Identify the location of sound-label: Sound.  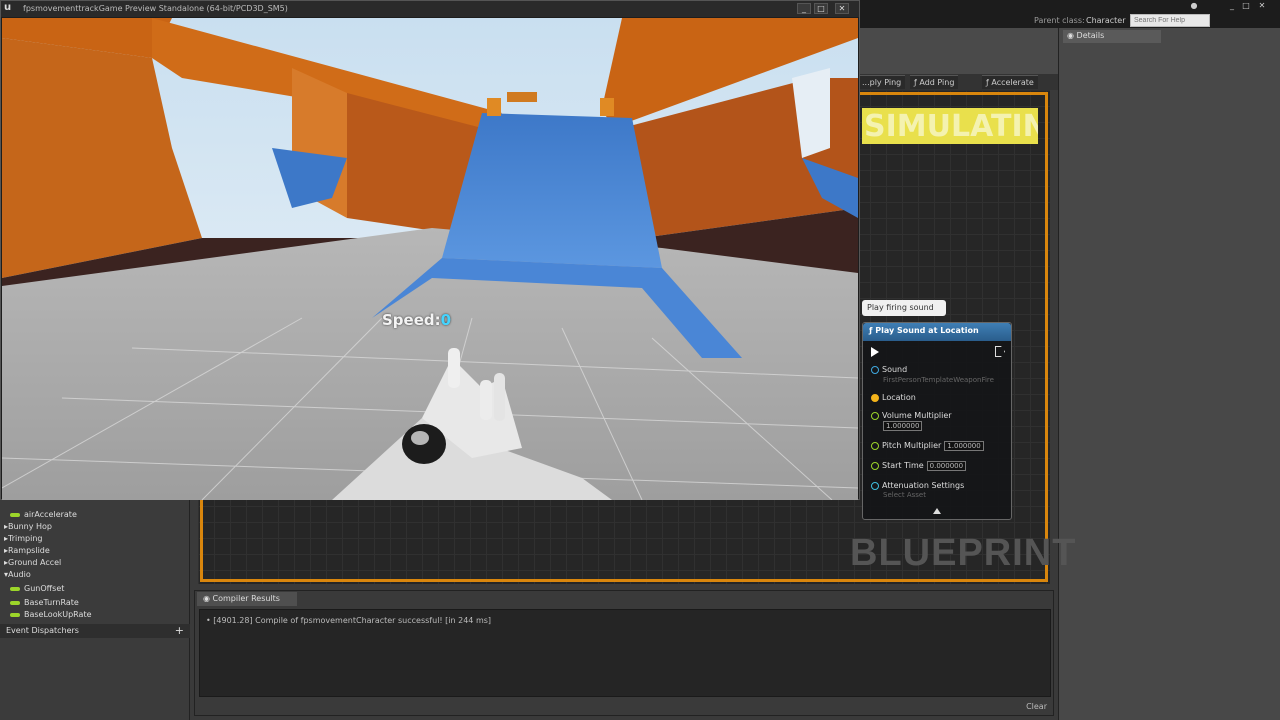
(895, 369).